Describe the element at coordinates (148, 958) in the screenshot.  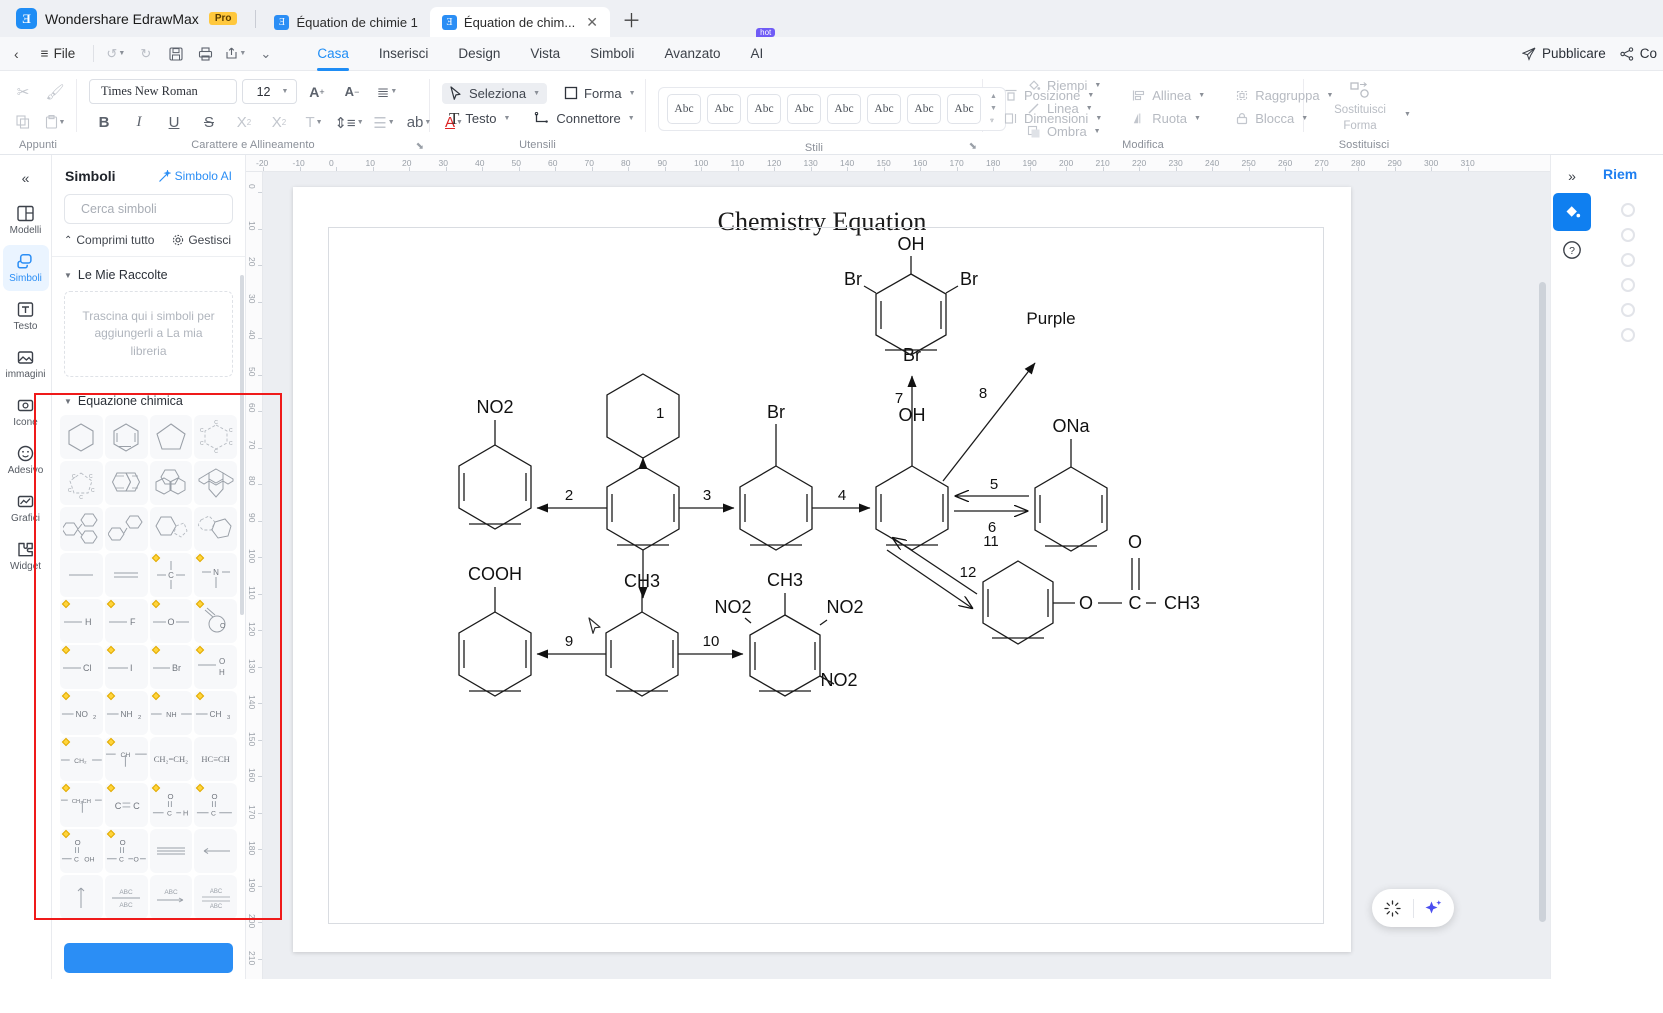
I see `symbols-primary-action-button` at that location.